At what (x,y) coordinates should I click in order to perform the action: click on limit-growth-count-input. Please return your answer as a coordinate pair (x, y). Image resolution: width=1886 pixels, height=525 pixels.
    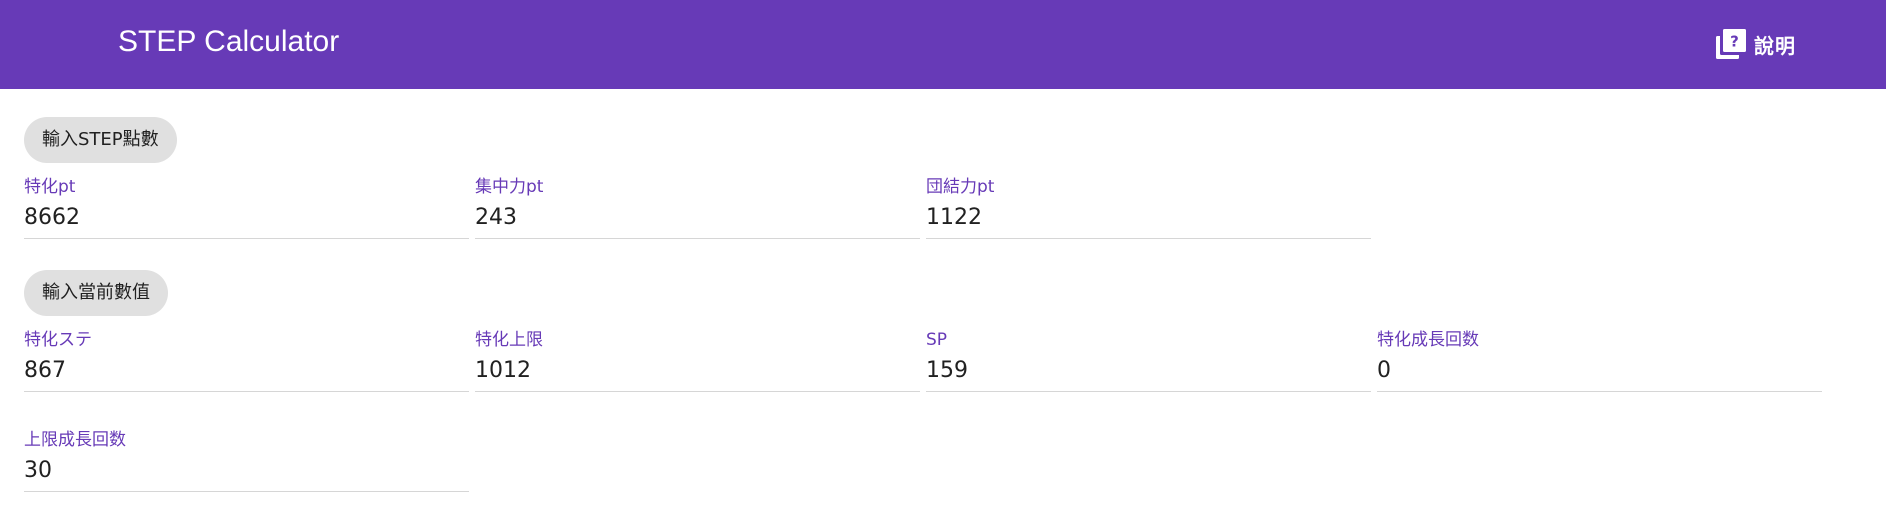
    Looking at the image, I should click on (246, 470).